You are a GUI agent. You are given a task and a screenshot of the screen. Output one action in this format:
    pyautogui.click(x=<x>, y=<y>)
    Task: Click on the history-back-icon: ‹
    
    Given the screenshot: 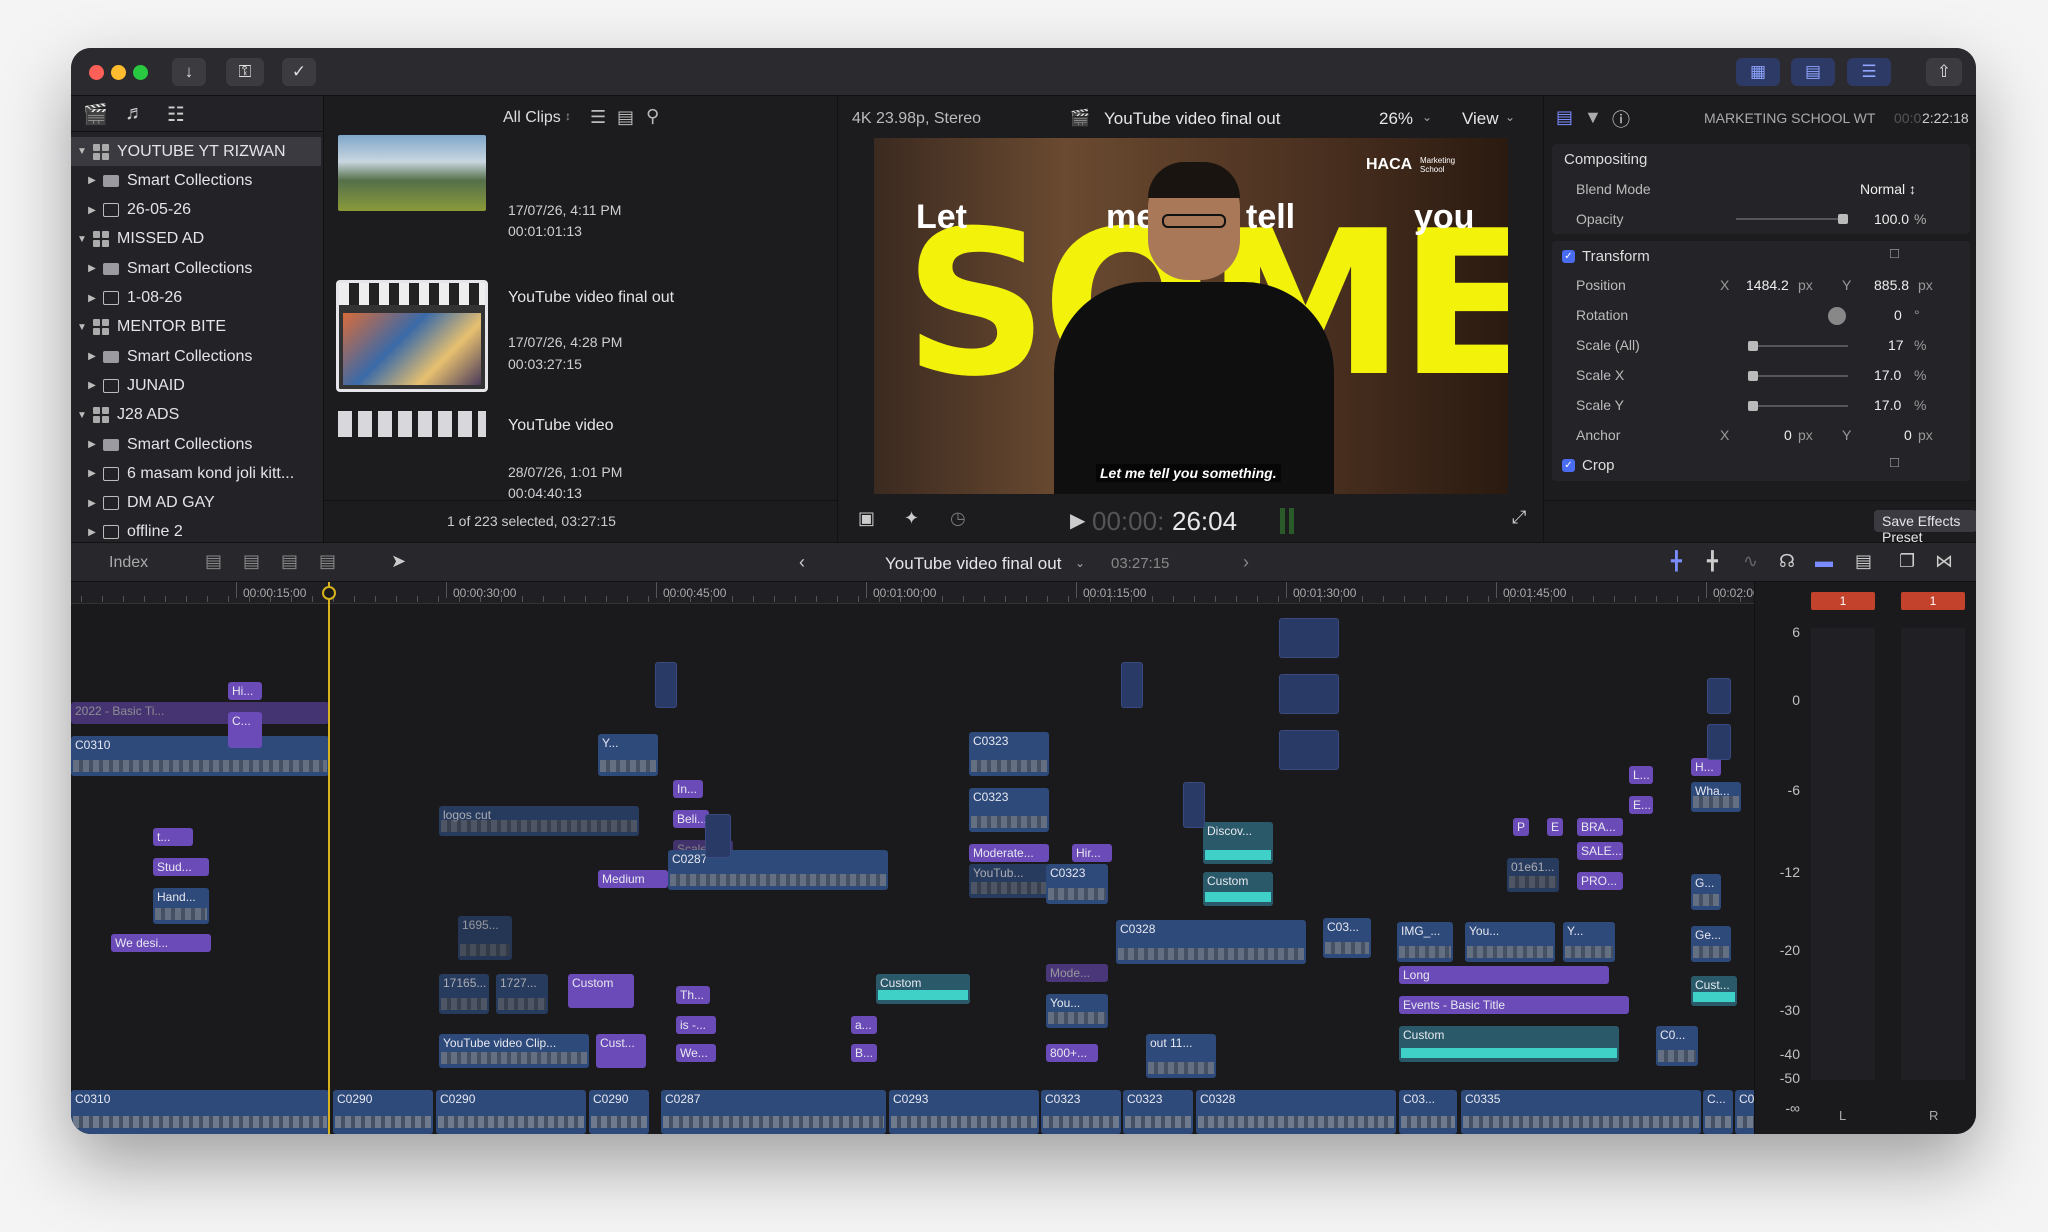 What is the action you would take?
    pyautogui.click(x=802, y=562)
    